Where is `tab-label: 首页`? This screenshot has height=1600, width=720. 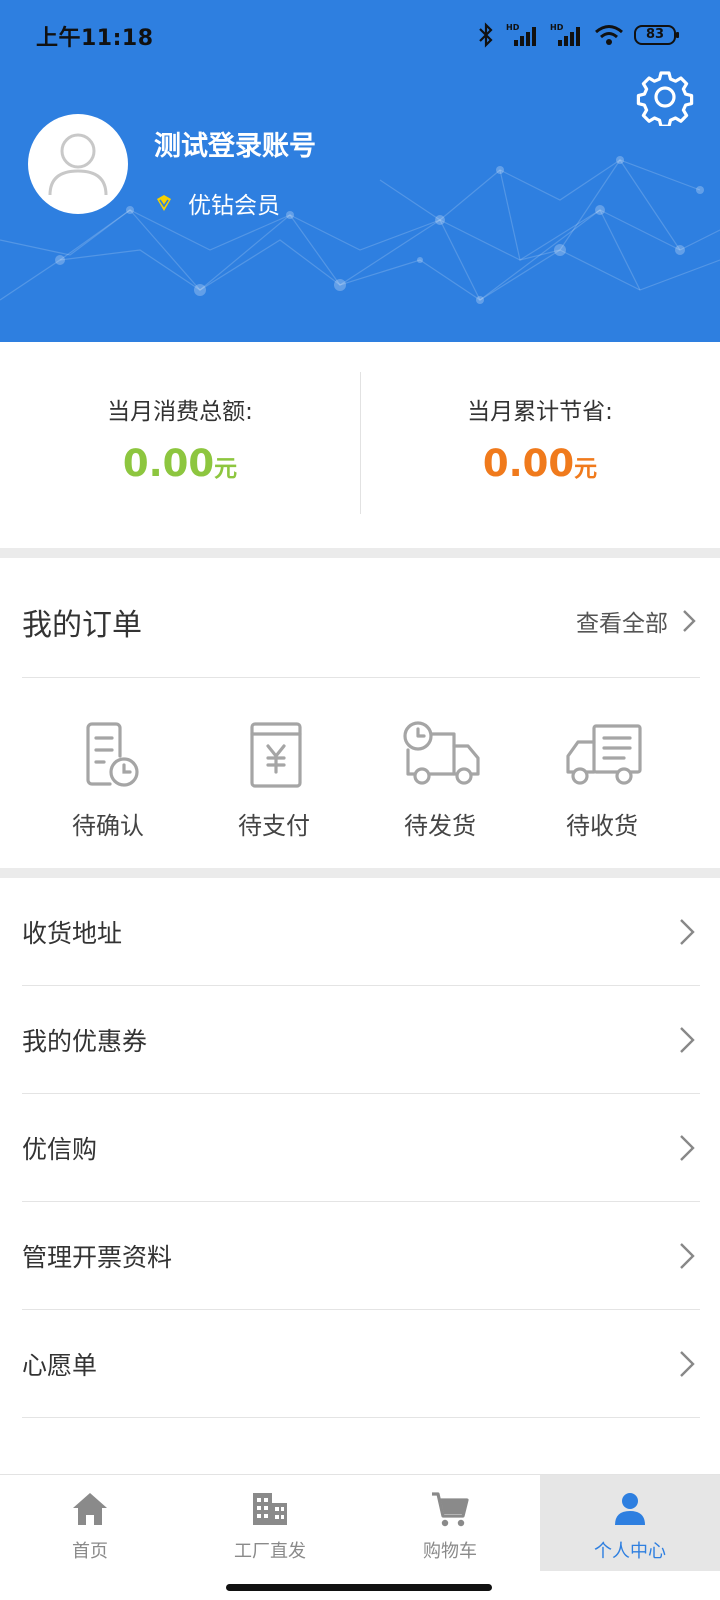 tab-label: 首页 is located at coordinates (90, 1551).